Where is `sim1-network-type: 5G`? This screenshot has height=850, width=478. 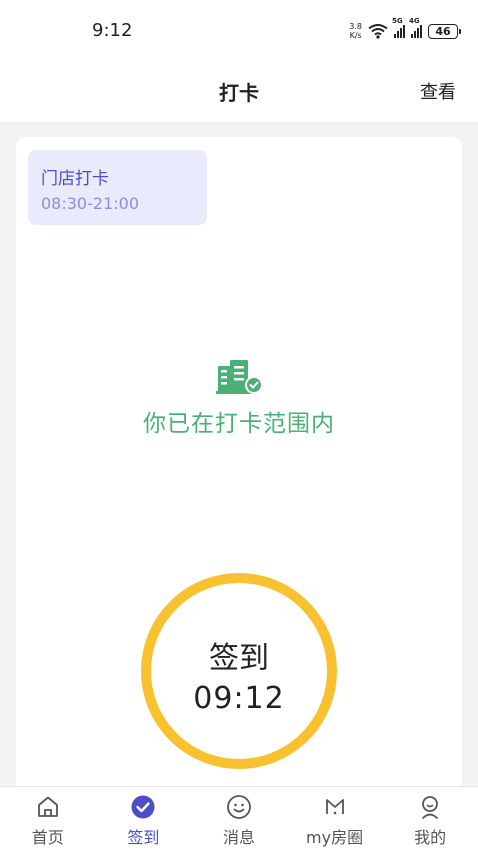 sim1-network-type: 5G is located at coordinates (397, 21).